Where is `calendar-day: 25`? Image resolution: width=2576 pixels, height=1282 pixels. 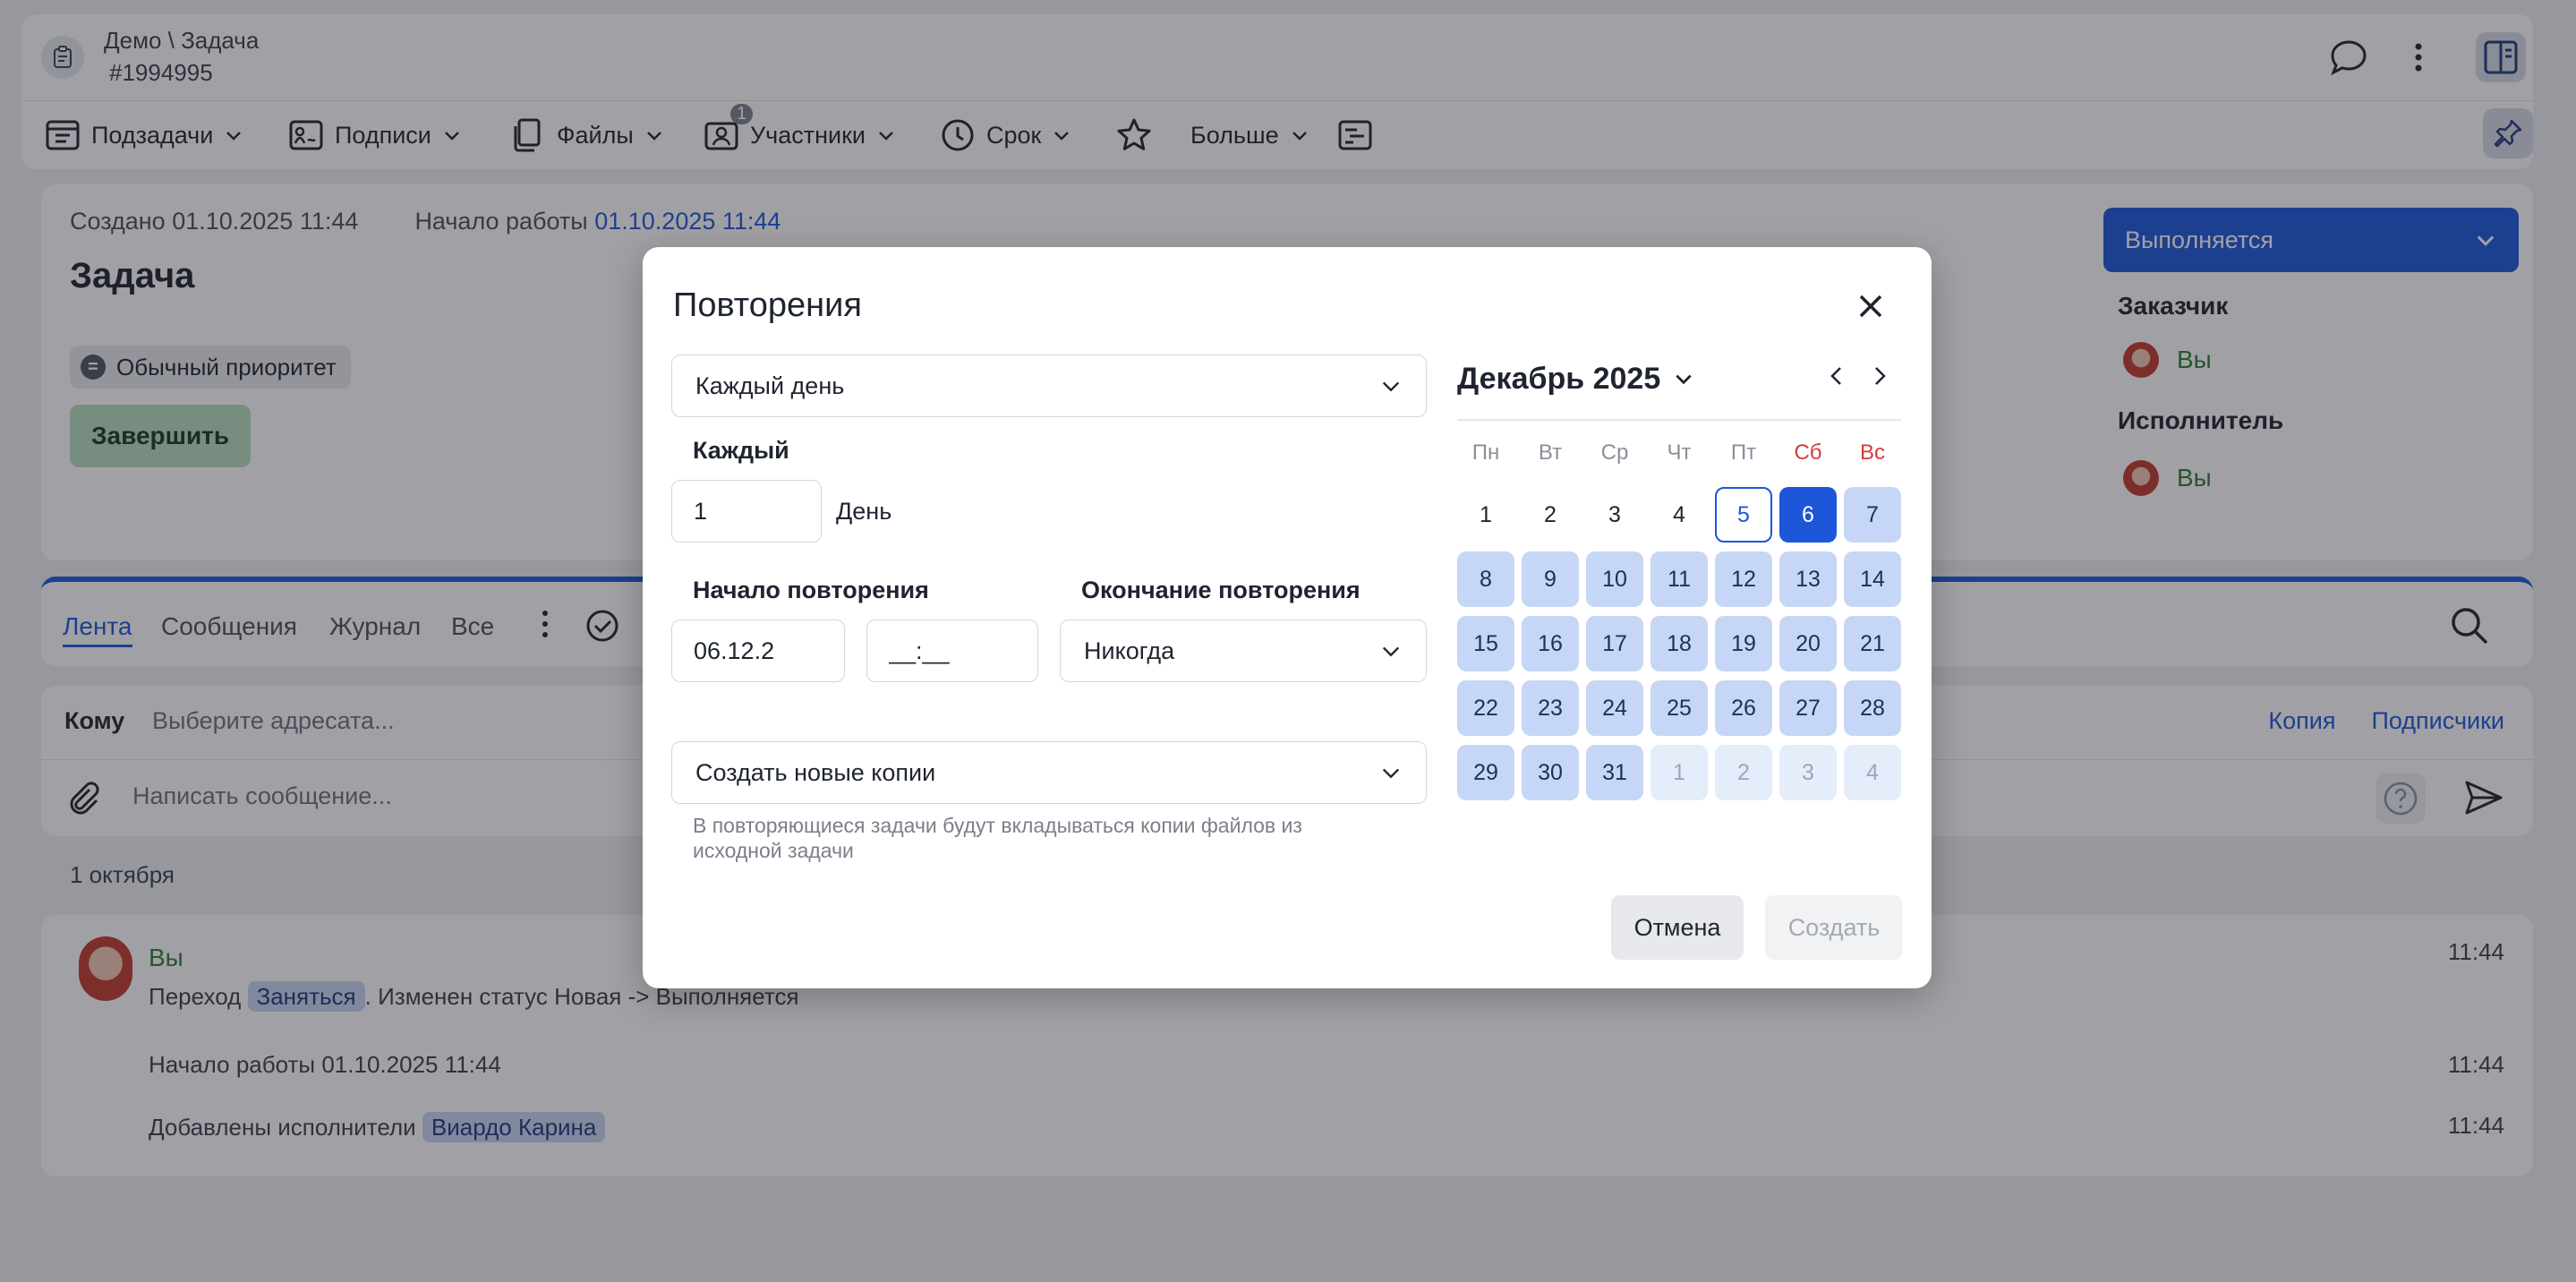 calendar-day: 25 is located at coordinates (1679, 708).